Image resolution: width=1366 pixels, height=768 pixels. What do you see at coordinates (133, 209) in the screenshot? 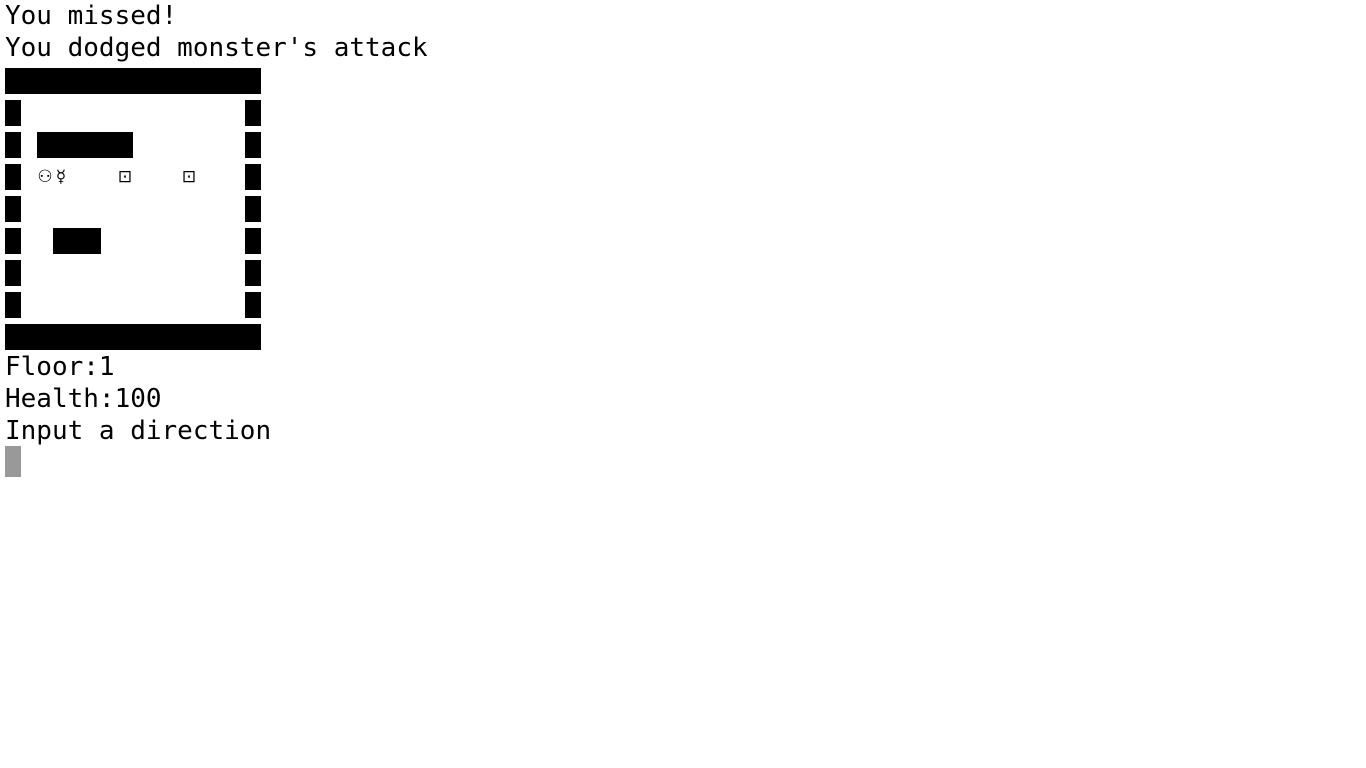
I see `dungeon-map: ⚇ ☿ ⊡ ⊡` at bounding box center [133, 209].